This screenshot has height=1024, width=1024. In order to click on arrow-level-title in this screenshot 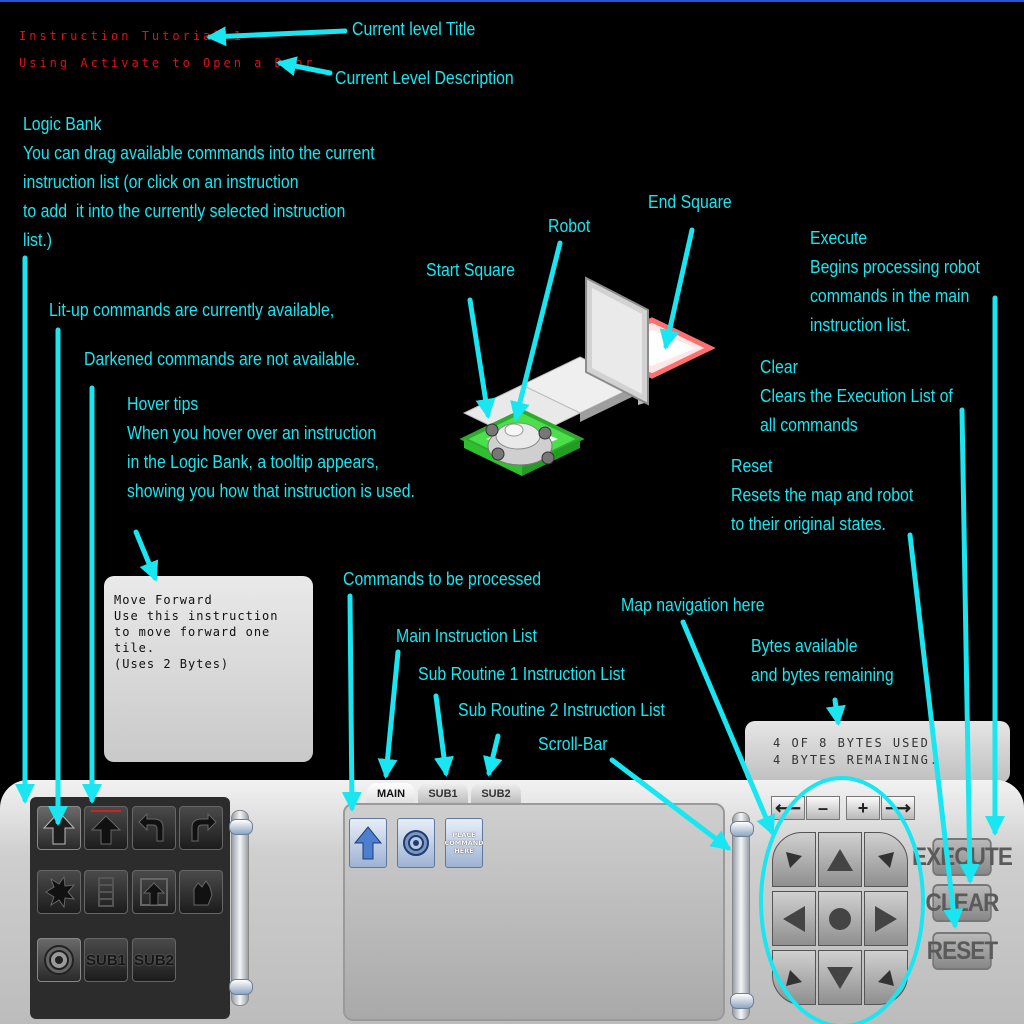, I will do `click(277, 36)`.